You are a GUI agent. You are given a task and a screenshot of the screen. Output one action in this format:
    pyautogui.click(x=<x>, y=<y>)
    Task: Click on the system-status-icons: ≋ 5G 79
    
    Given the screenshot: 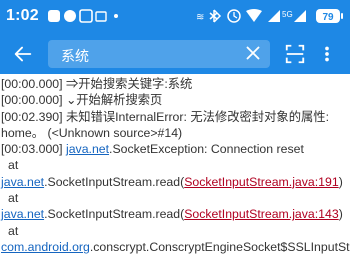 What is the action you would take?
    pyautogui.click(x=269, y=16)
    